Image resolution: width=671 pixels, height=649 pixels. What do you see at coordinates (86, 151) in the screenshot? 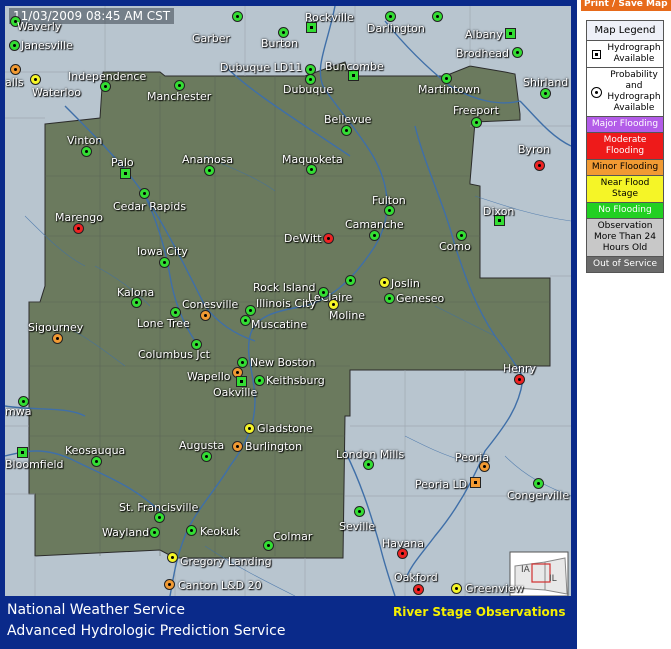
I see `site-marker-vinton` at bounding box center [86, 151].